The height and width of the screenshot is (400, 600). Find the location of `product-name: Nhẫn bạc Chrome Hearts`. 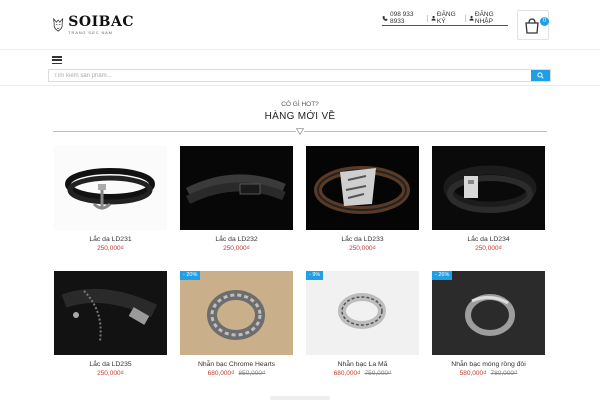

product-name: Nhẫn bạc Chrome Hearts is located at coordinates (236, 364).